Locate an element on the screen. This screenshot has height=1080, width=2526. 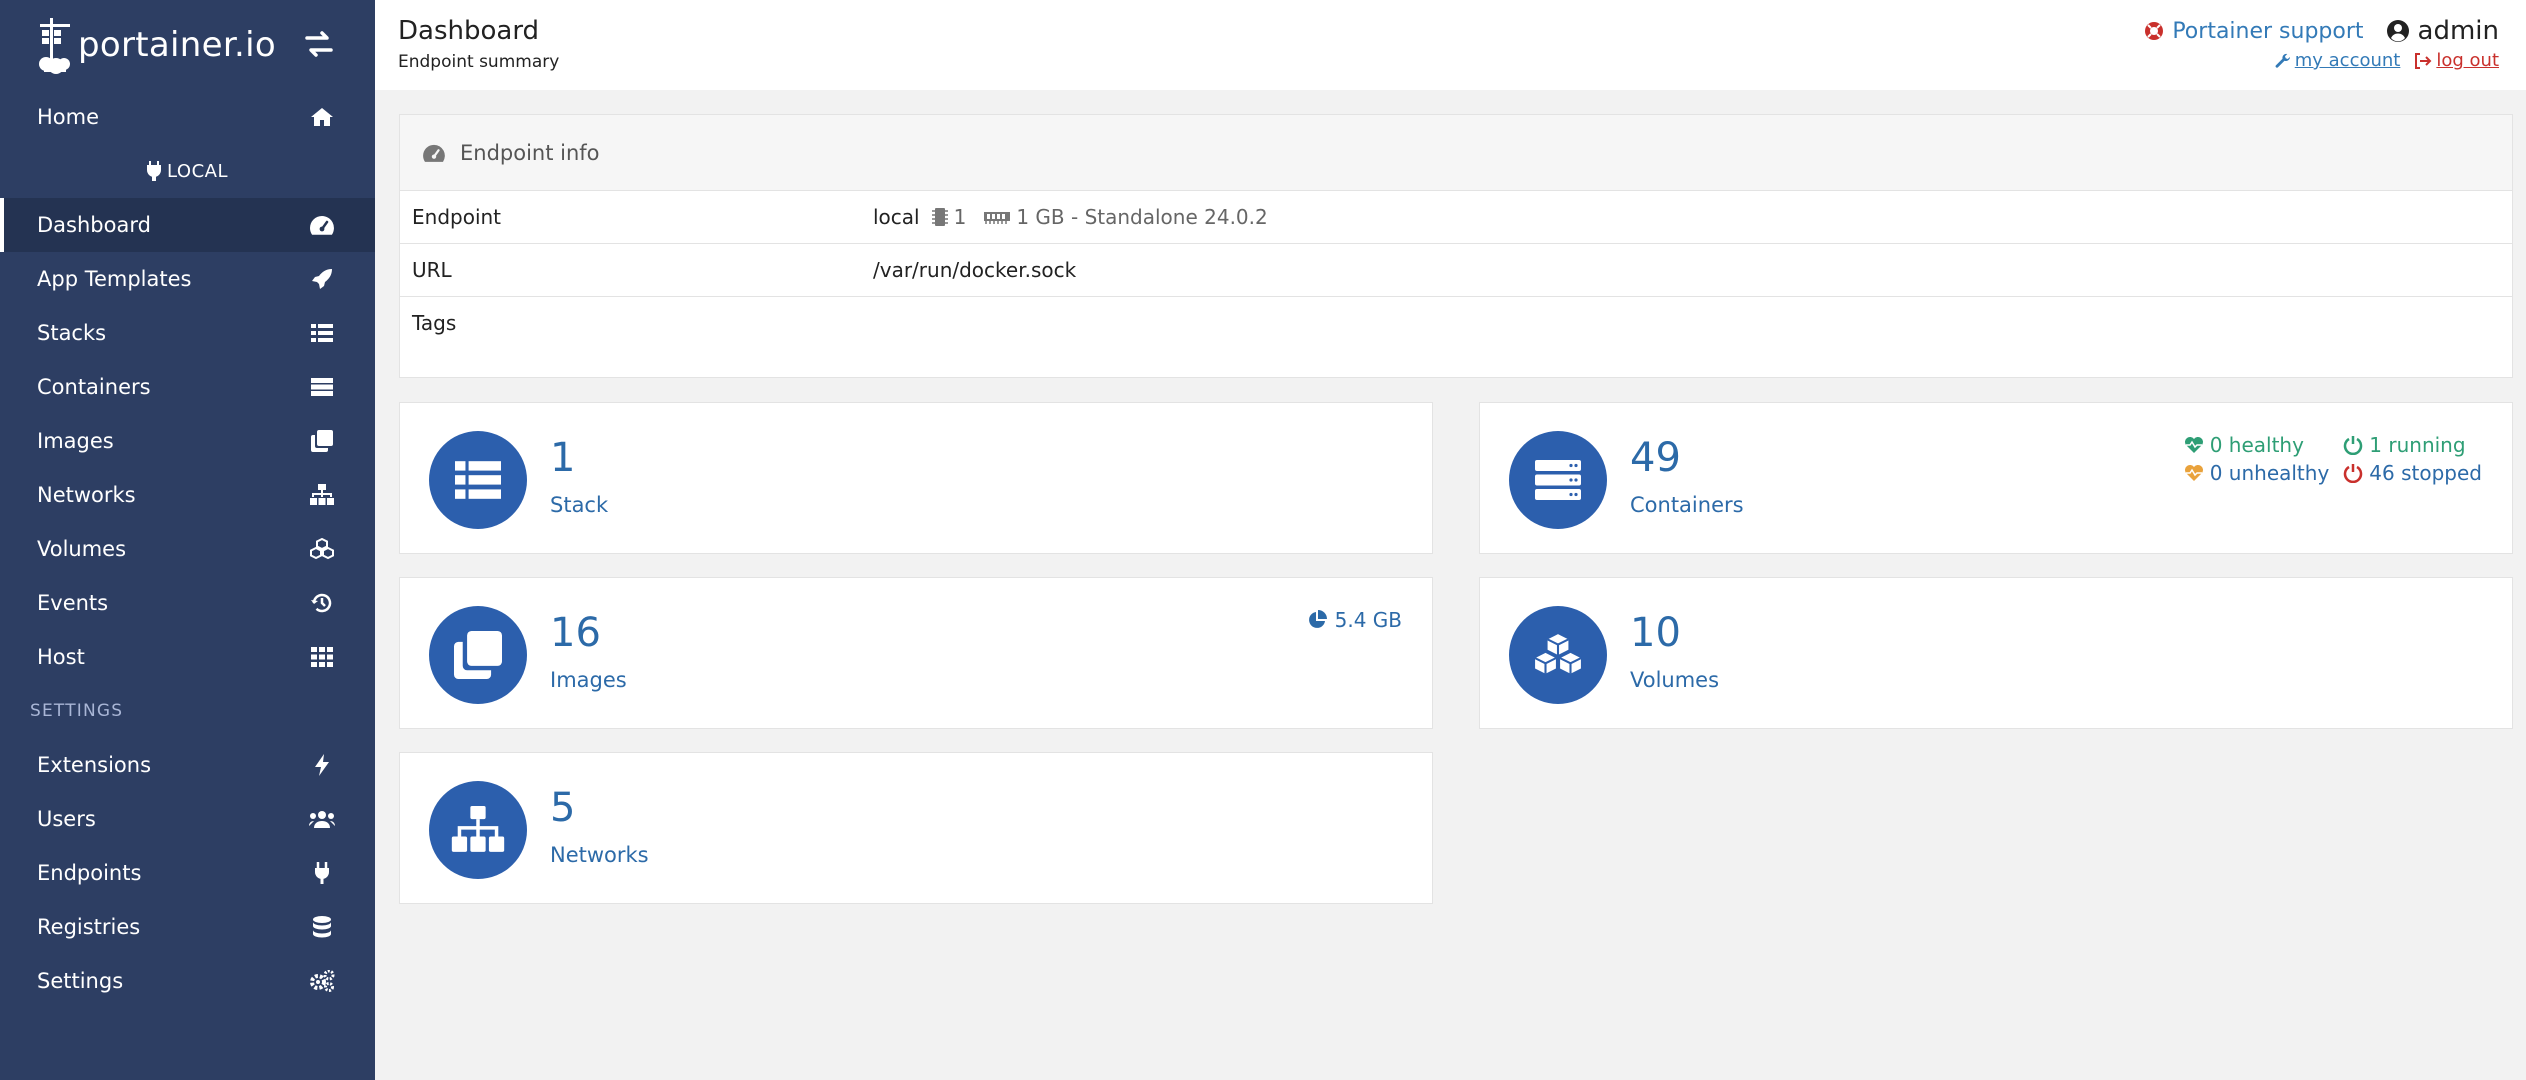
containers-card-icon is located at coordinates (1558, 480).